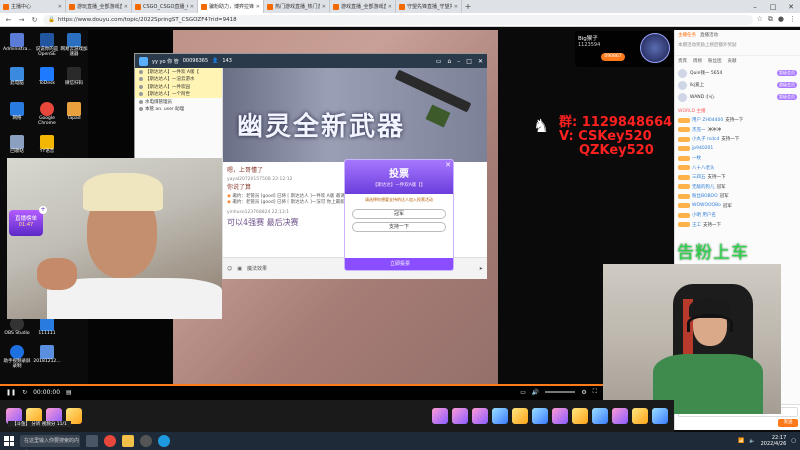 This screenshot has width=800, height=450. What do you see at coordinates (301, 385) in the screenshot?
I see `progress-bar` at bounding box center [301, 385].